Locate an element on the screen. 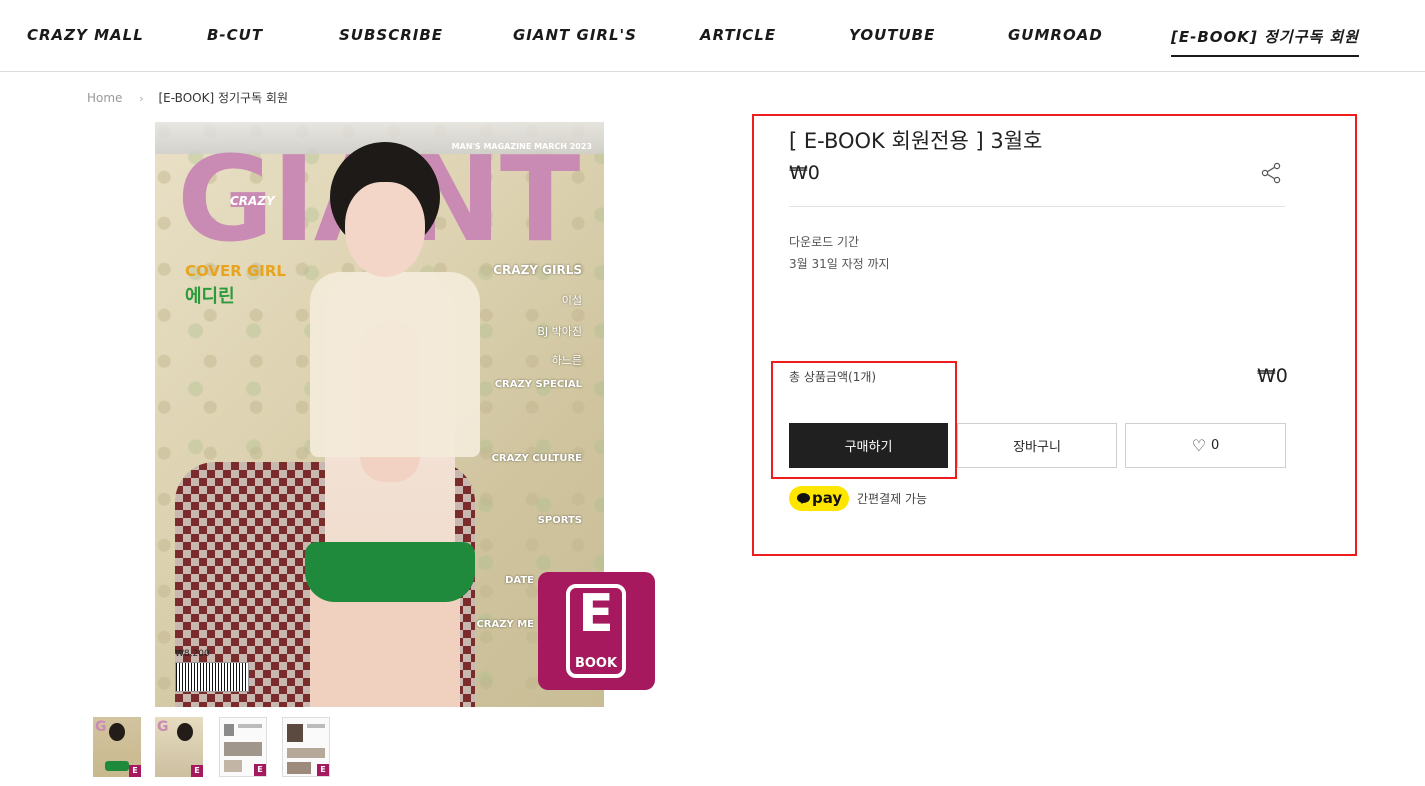 This screenshot has width=1425, height=786. cover-model-shirt is located at coordinates (395, 364).